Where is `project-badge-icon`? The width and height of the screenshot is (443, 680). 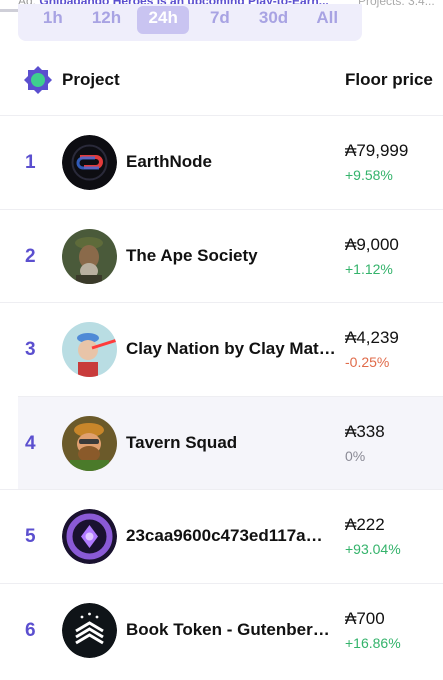
project-badge-icon is located at coordinates (38, 80).